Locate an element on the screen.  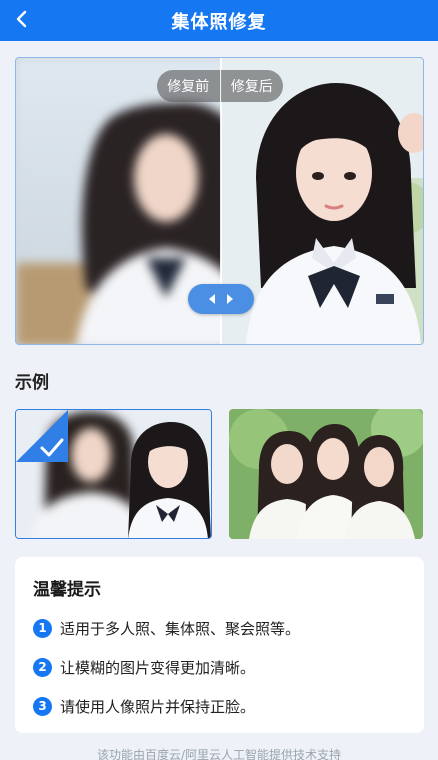
compare-labels: 修复前 修复后 is located at coordinates (220, 86).